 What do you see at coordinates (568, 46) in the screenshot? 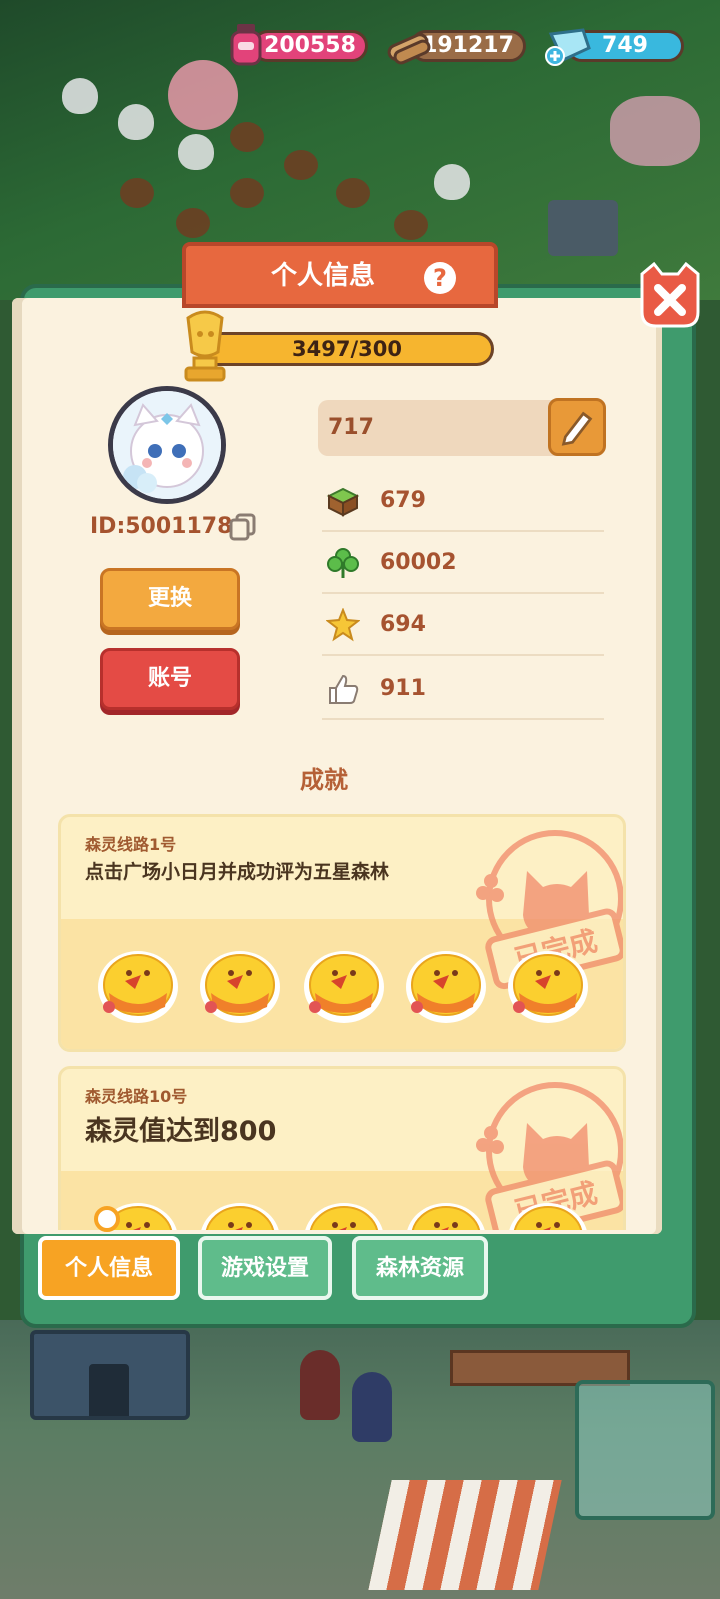
I see `gem-plus-icon` at bounding box center [568, 46].